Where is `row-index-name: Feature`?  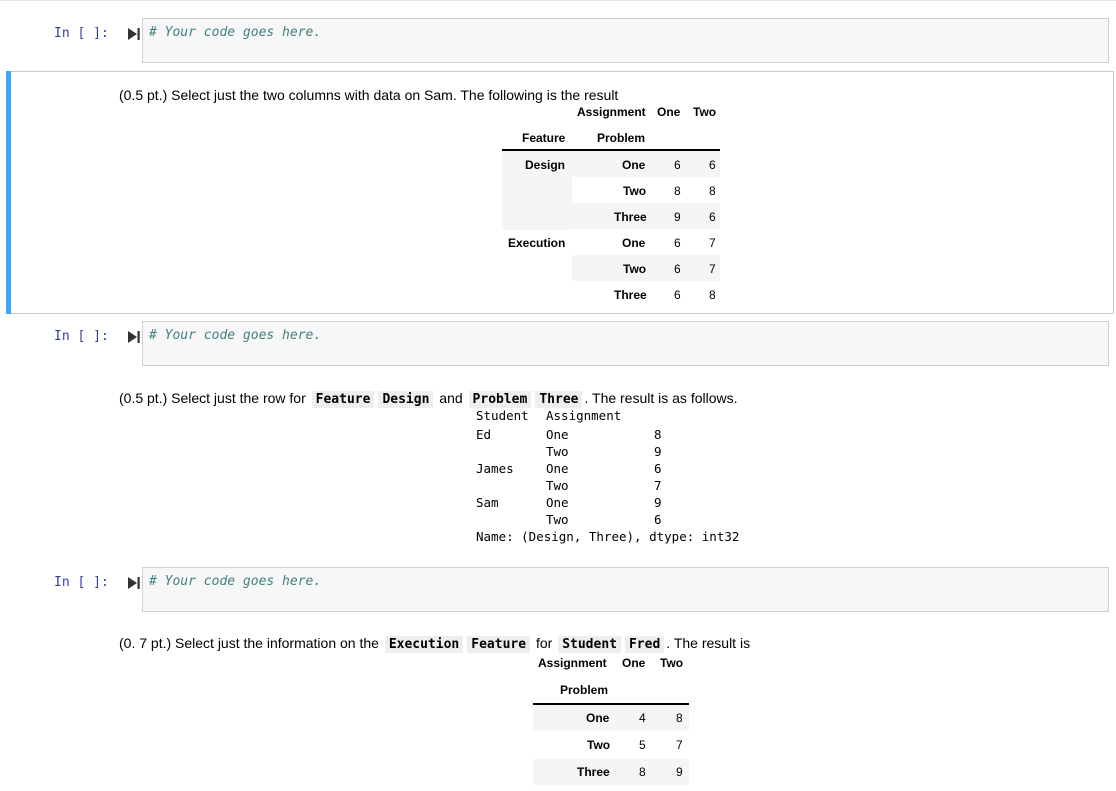 row-index-name: Feature is located at coordinates (544, 138).